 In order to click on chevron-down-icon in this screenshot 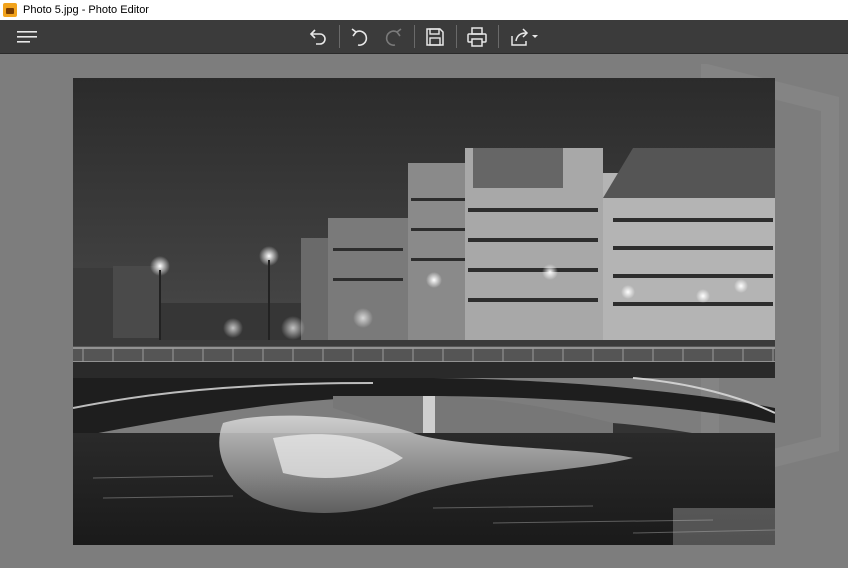, I will do `click(535, 36)`.